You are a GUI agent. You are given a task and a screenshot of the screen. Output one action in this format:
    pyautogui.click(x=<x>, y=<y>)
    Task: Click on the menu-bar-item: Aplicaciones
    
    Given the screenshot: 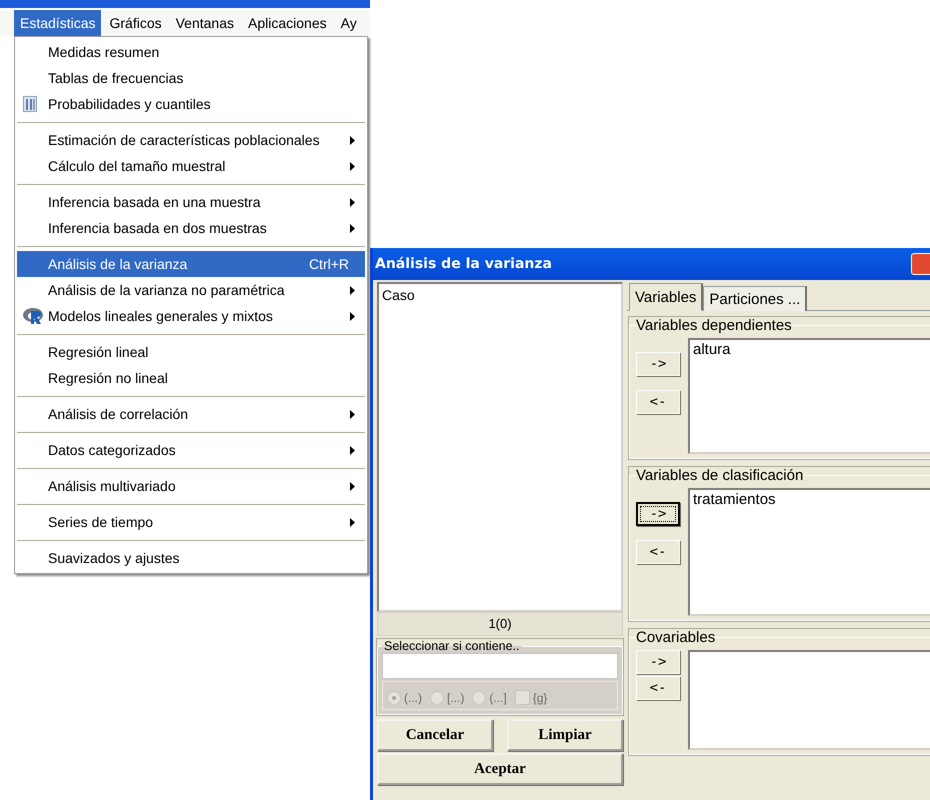 What is the action you would take?
    pyautogui.click(x=287, y=23)
    